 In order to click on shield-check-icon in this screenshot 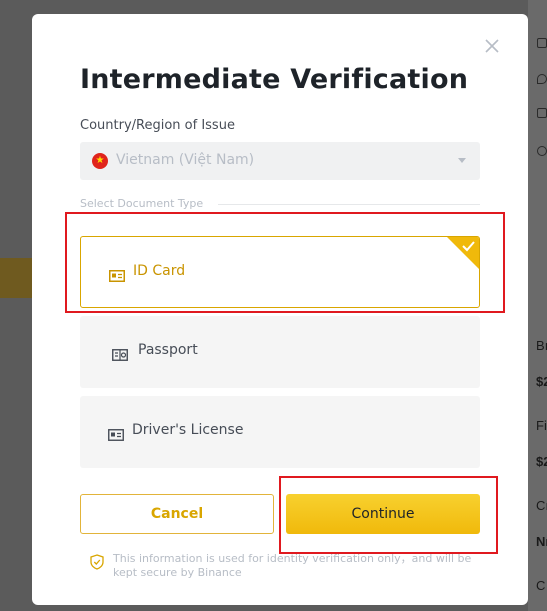, I will do `click(97, 562)`.